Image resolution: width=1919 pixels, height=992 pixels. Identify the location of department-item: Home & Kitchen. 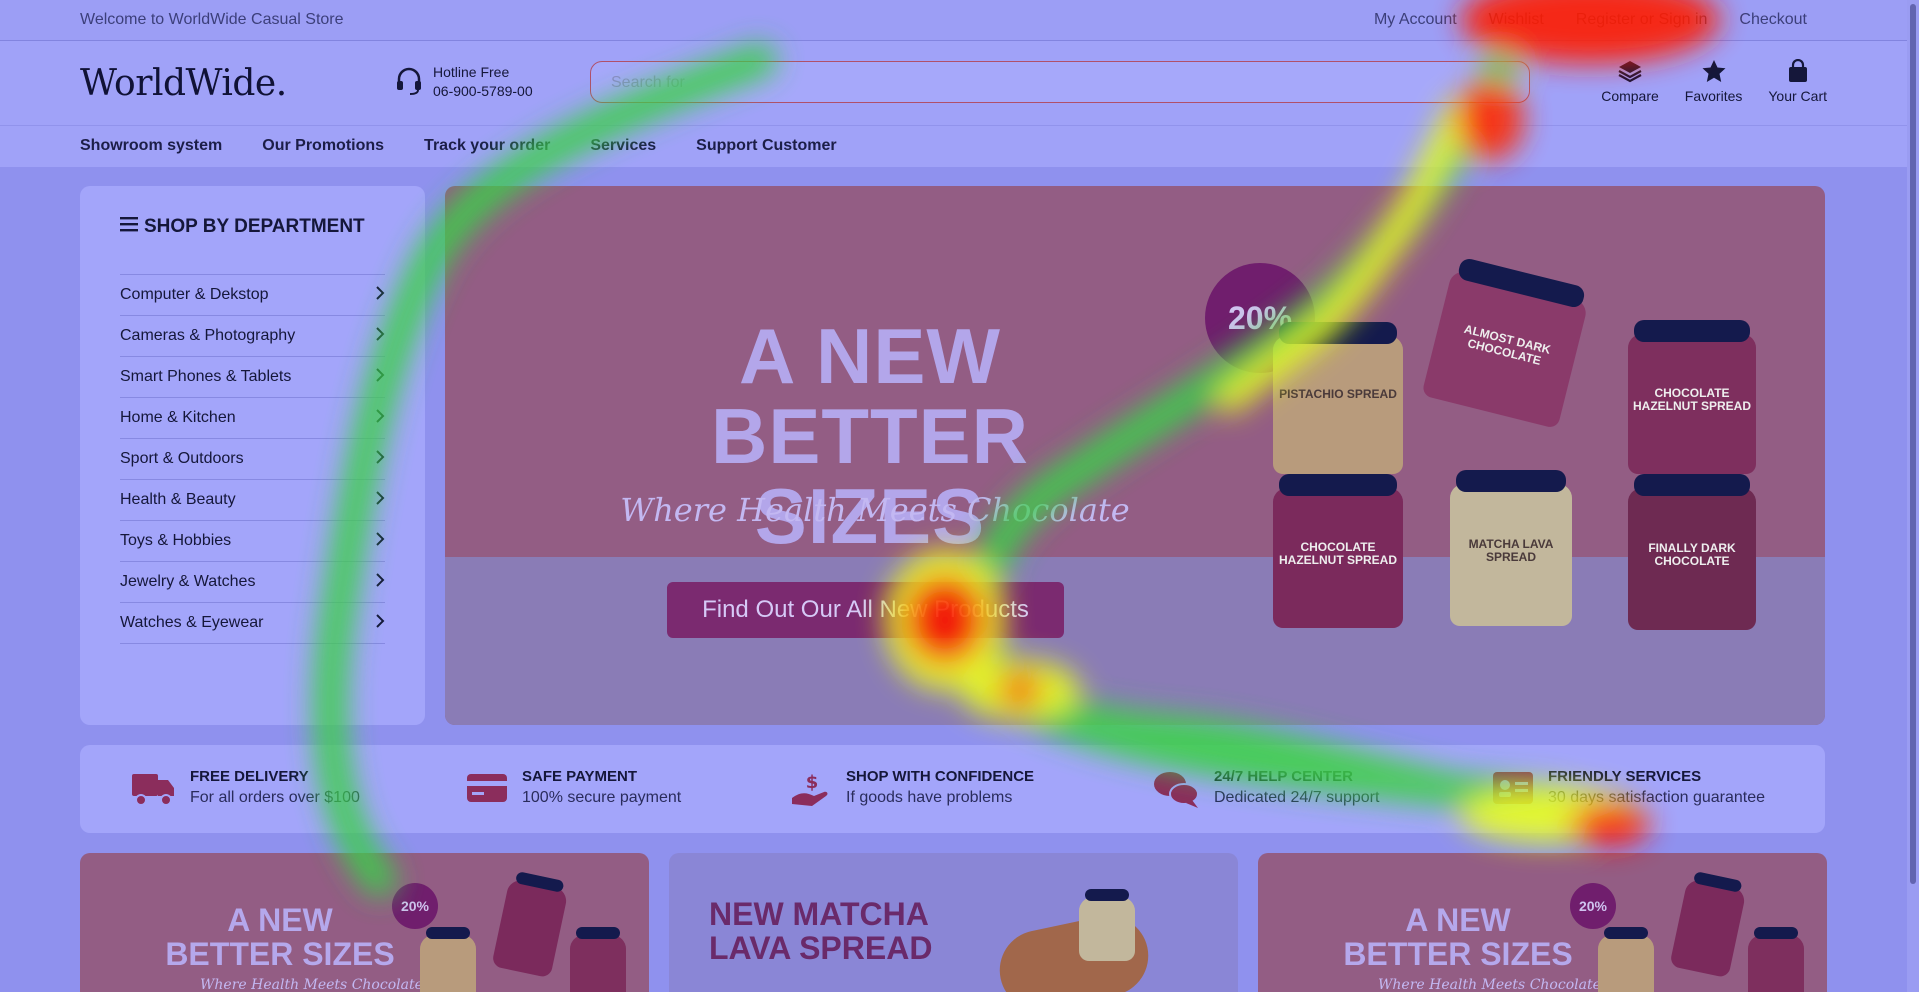
(252, 418).